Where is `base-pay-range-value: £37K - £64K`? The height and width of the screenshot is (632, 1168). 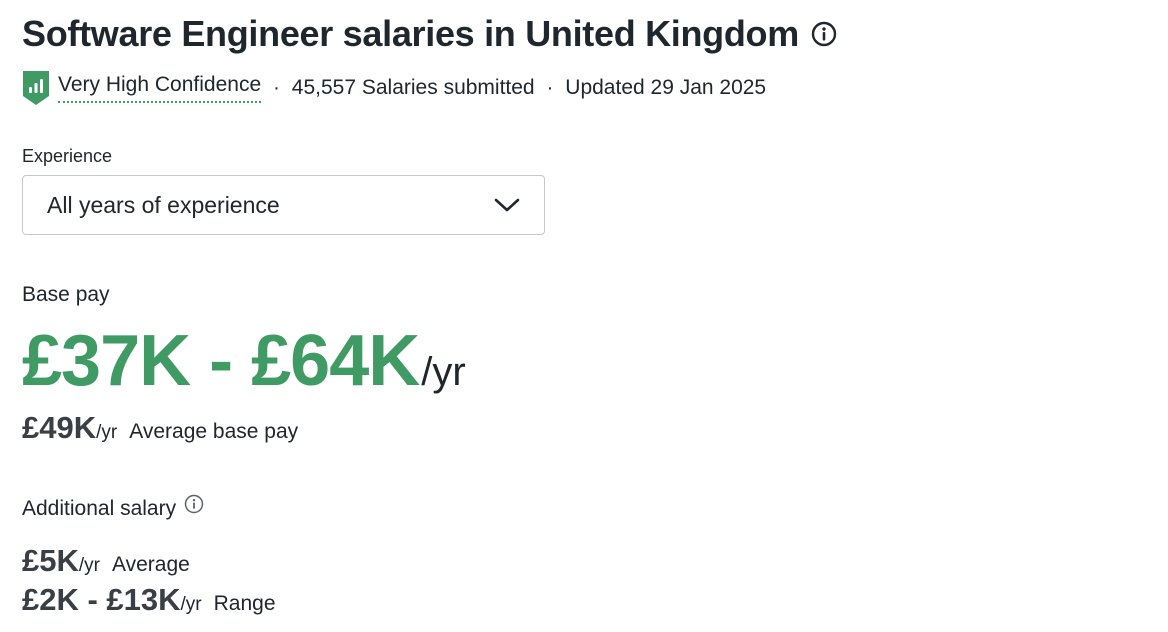 base-pay-range-value: £37K - £64K is located at coordinates (221, 361).